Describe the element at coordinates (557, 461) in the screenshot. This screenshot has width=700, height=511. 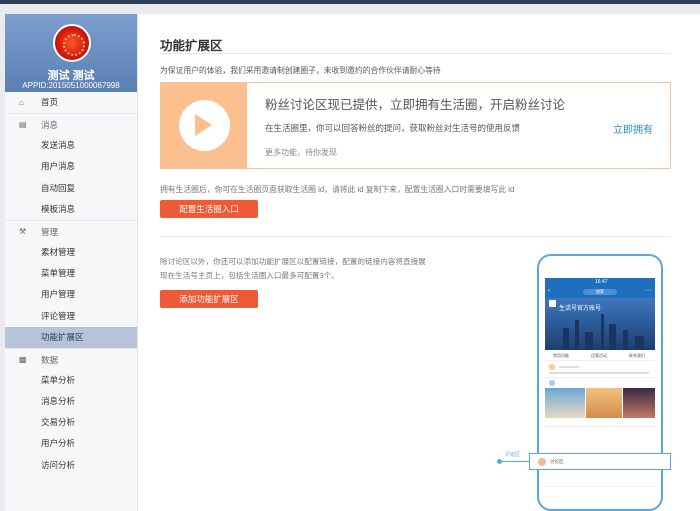
I see `popup-text: 讨论区` at that location.